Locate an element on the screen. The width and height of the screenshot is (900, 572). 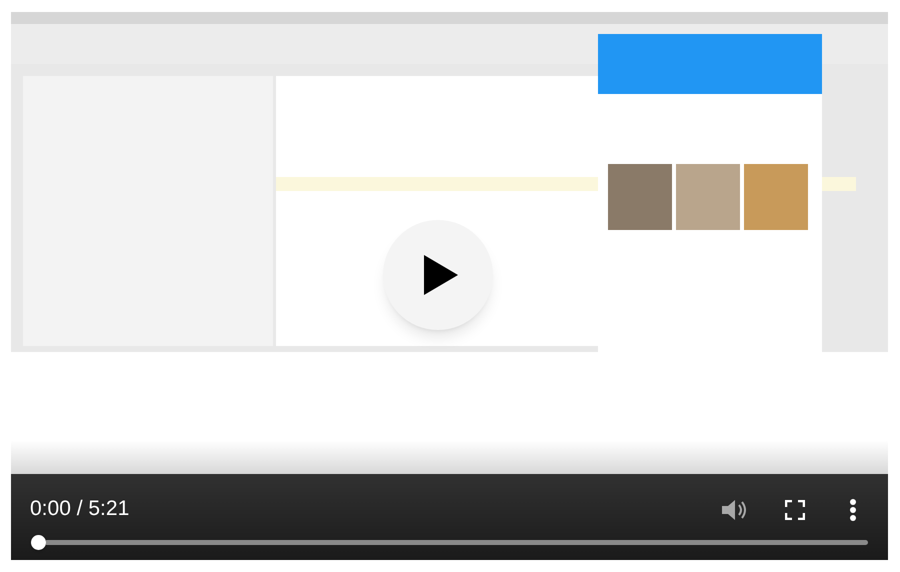
fullscreen-button is located at coordinates (795, 510).